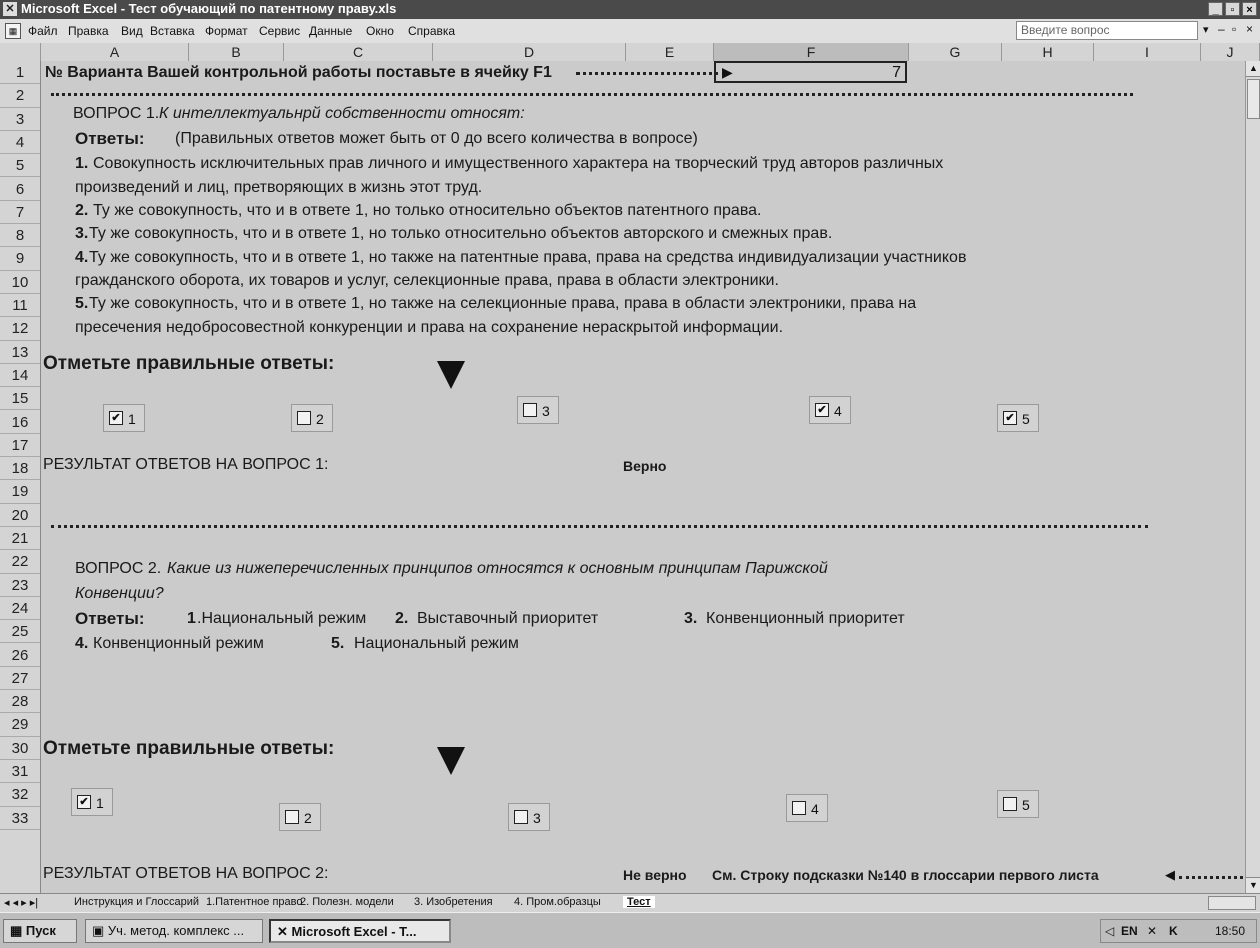 The width and height of the screenshot is (1260, 948). What do you see at coordinates (20, 73) in the screenshot?
I see `row-header-1: 1` at bounding box center [20, 73].